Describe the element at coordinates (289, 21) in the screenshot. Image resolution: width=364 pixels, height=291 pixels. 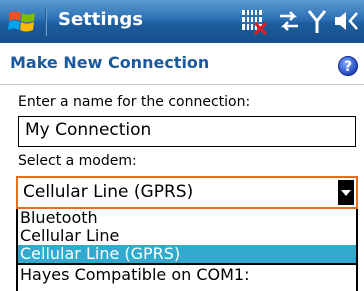
I see `connectivity-icon` at that location.